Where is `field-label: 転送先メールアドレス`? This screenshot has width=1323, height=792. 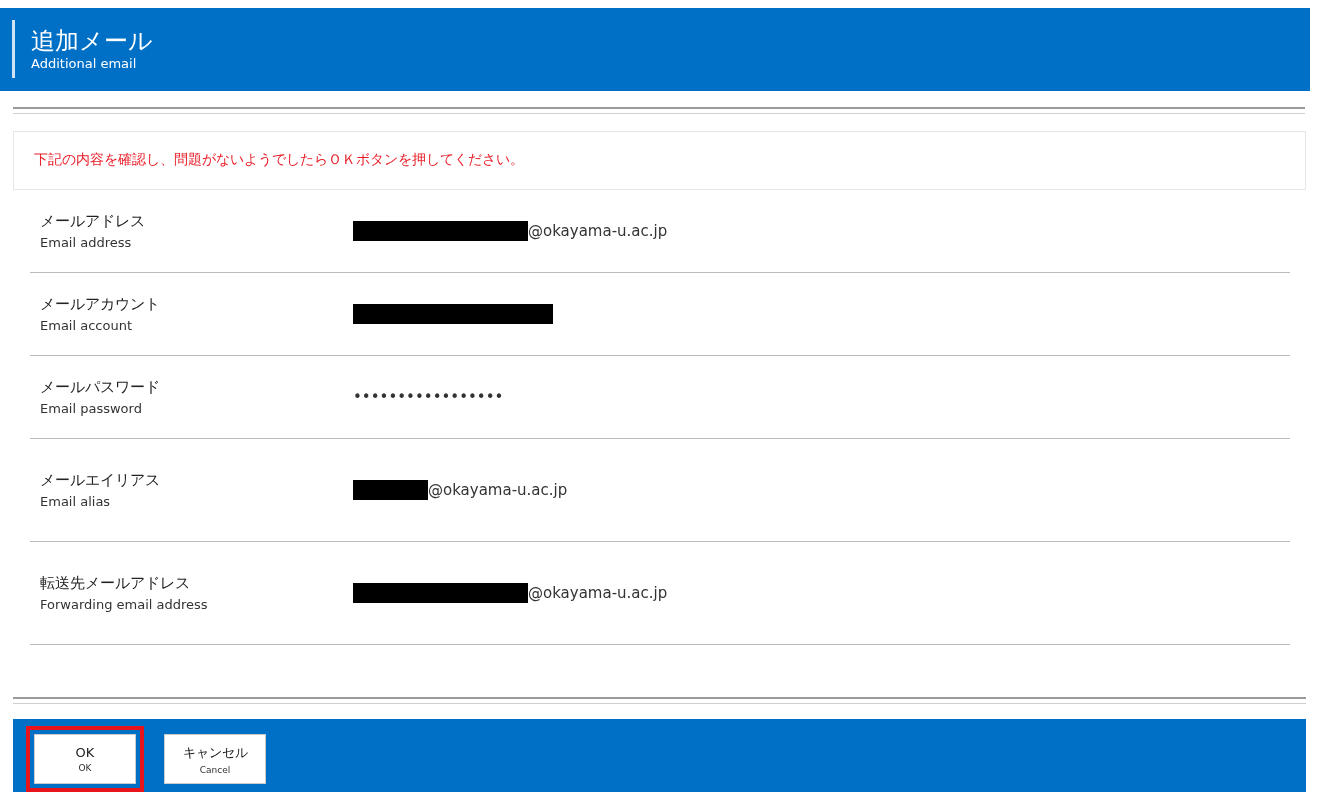 field-label: 転送先メールアドレス is located at coordinates (115, 584).